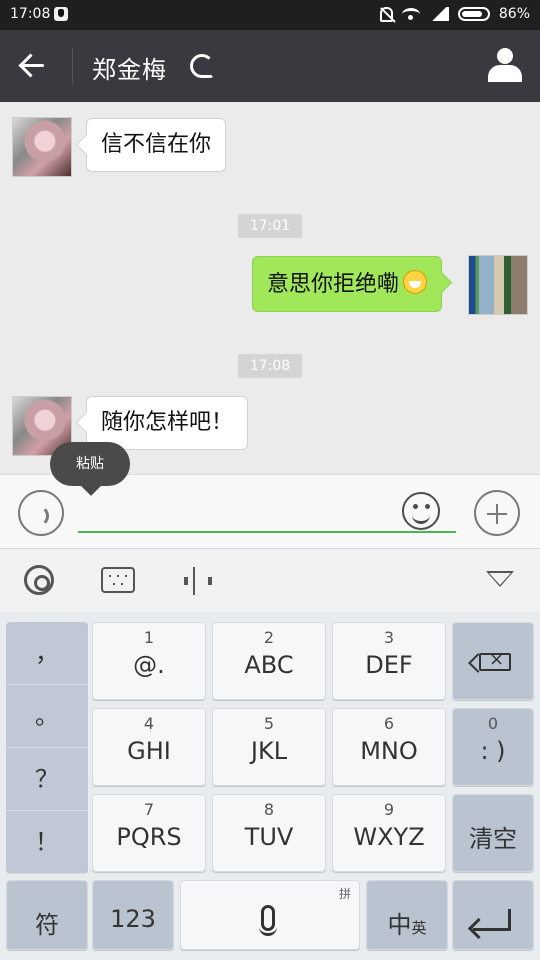 The width and height of the screenshot is (540, 960). Describe the element at coordinates (269, 833) in the screenshot. I see `key-8: 8 TUV` at that location.